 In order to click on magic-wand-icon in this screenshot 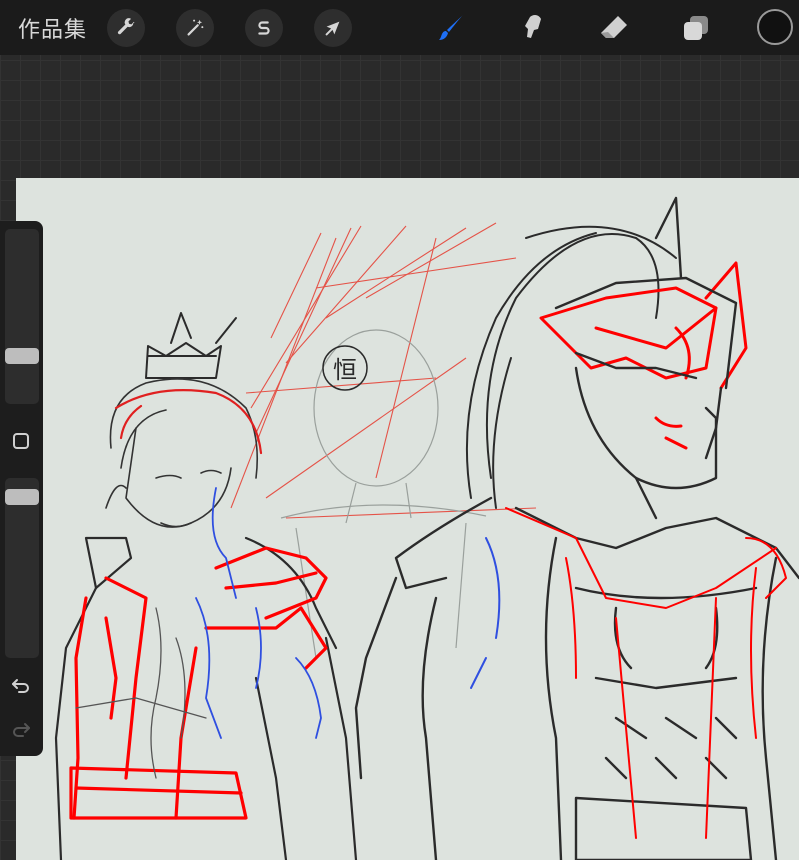, I will do `click(195, 27)`.